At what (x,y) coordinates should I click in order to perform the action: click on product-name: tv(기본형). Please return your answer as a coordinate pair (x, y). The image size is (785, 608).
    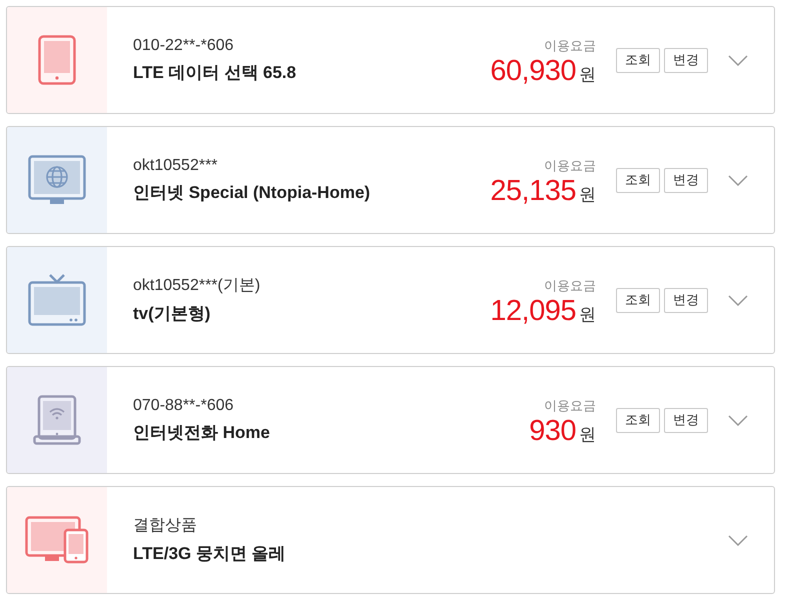
    Looking at the image, I should click on (172, 314).